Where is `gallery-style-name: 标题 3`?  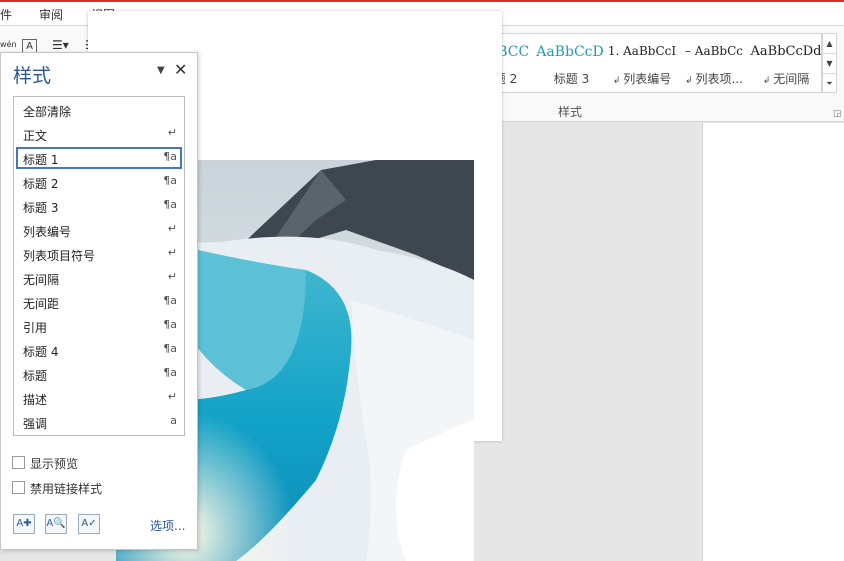
gallery-style-name: 标题 3 is located at coordinates (570, 78).